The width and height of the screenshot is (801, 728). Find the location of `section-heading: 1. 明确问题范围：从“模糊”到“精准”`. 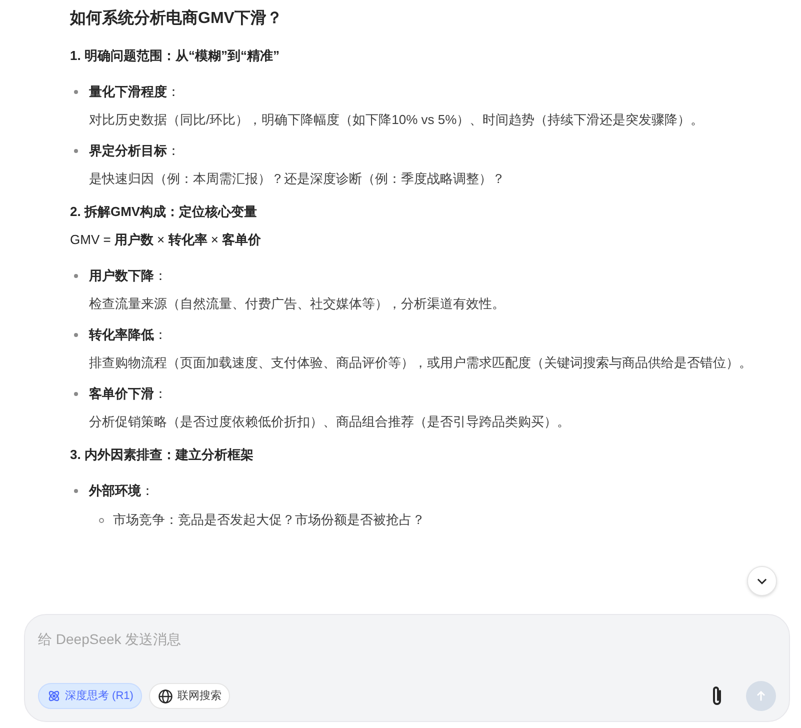

section-heading: 1. 明确问题范围：从“模糊”到“精准” is located at coordinates (175, 56).